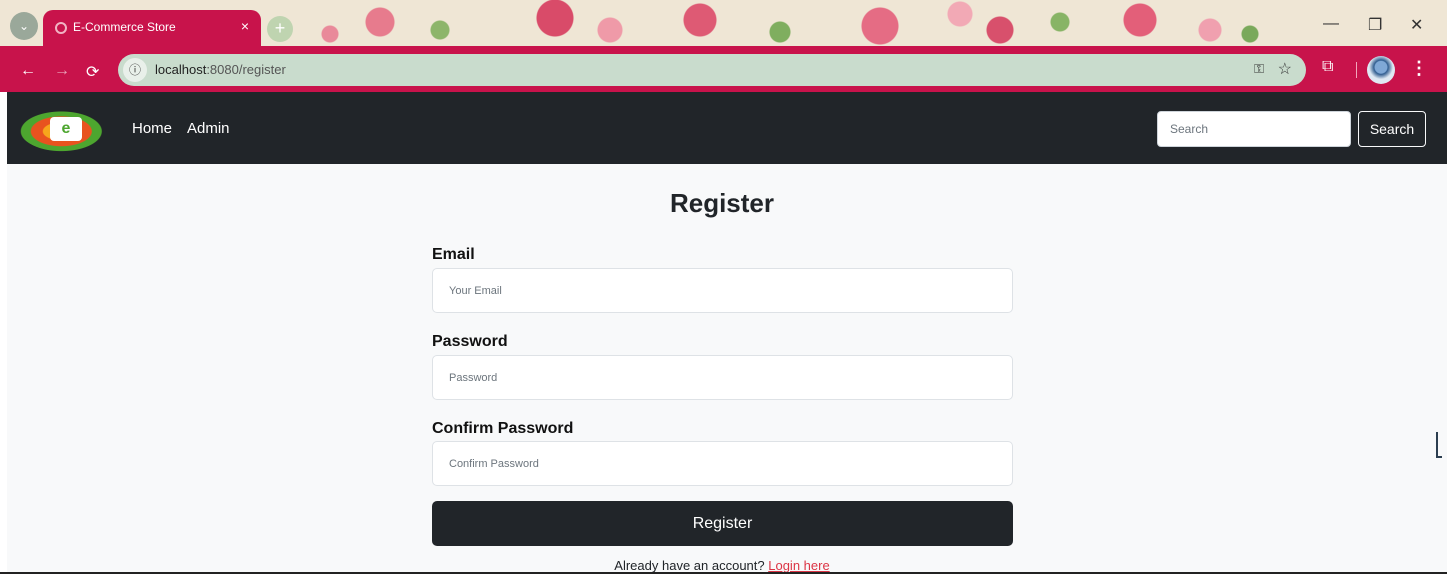  Describe the element at coordinates (1356, 70) in the screenshot. I see `toolbar-divider` at that location.